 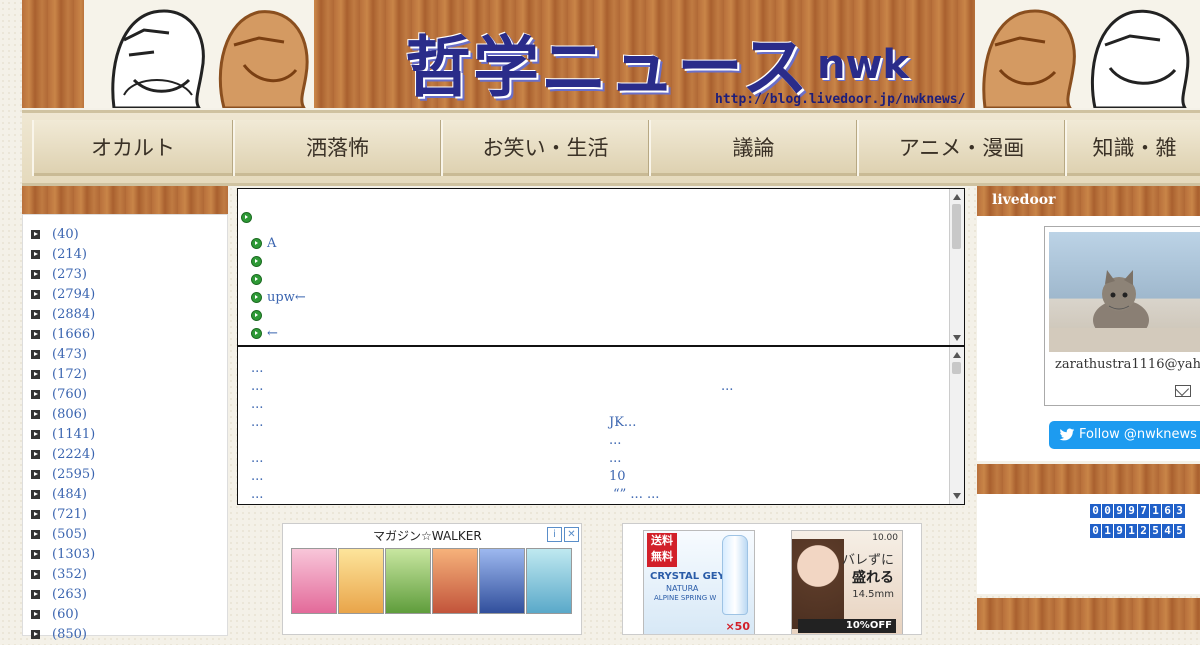 I want to click on category-link: (1666), so click(x=73, y=334).